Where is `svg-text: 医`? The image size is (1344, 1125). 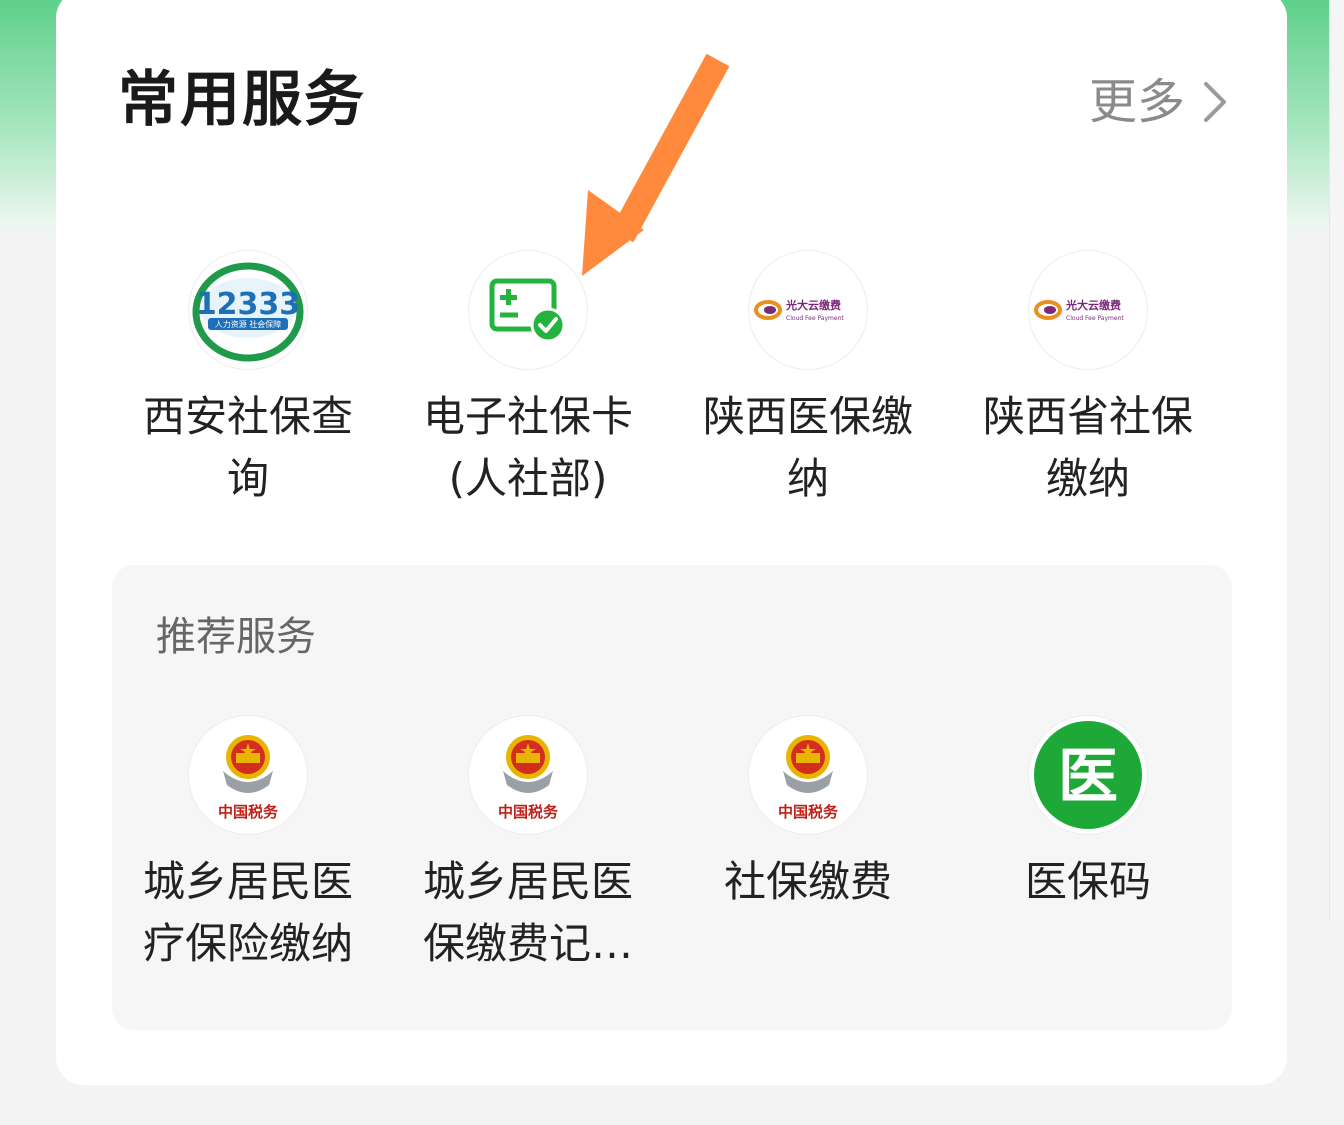 svg-text: 医 is located at coordinates (1088, 777).